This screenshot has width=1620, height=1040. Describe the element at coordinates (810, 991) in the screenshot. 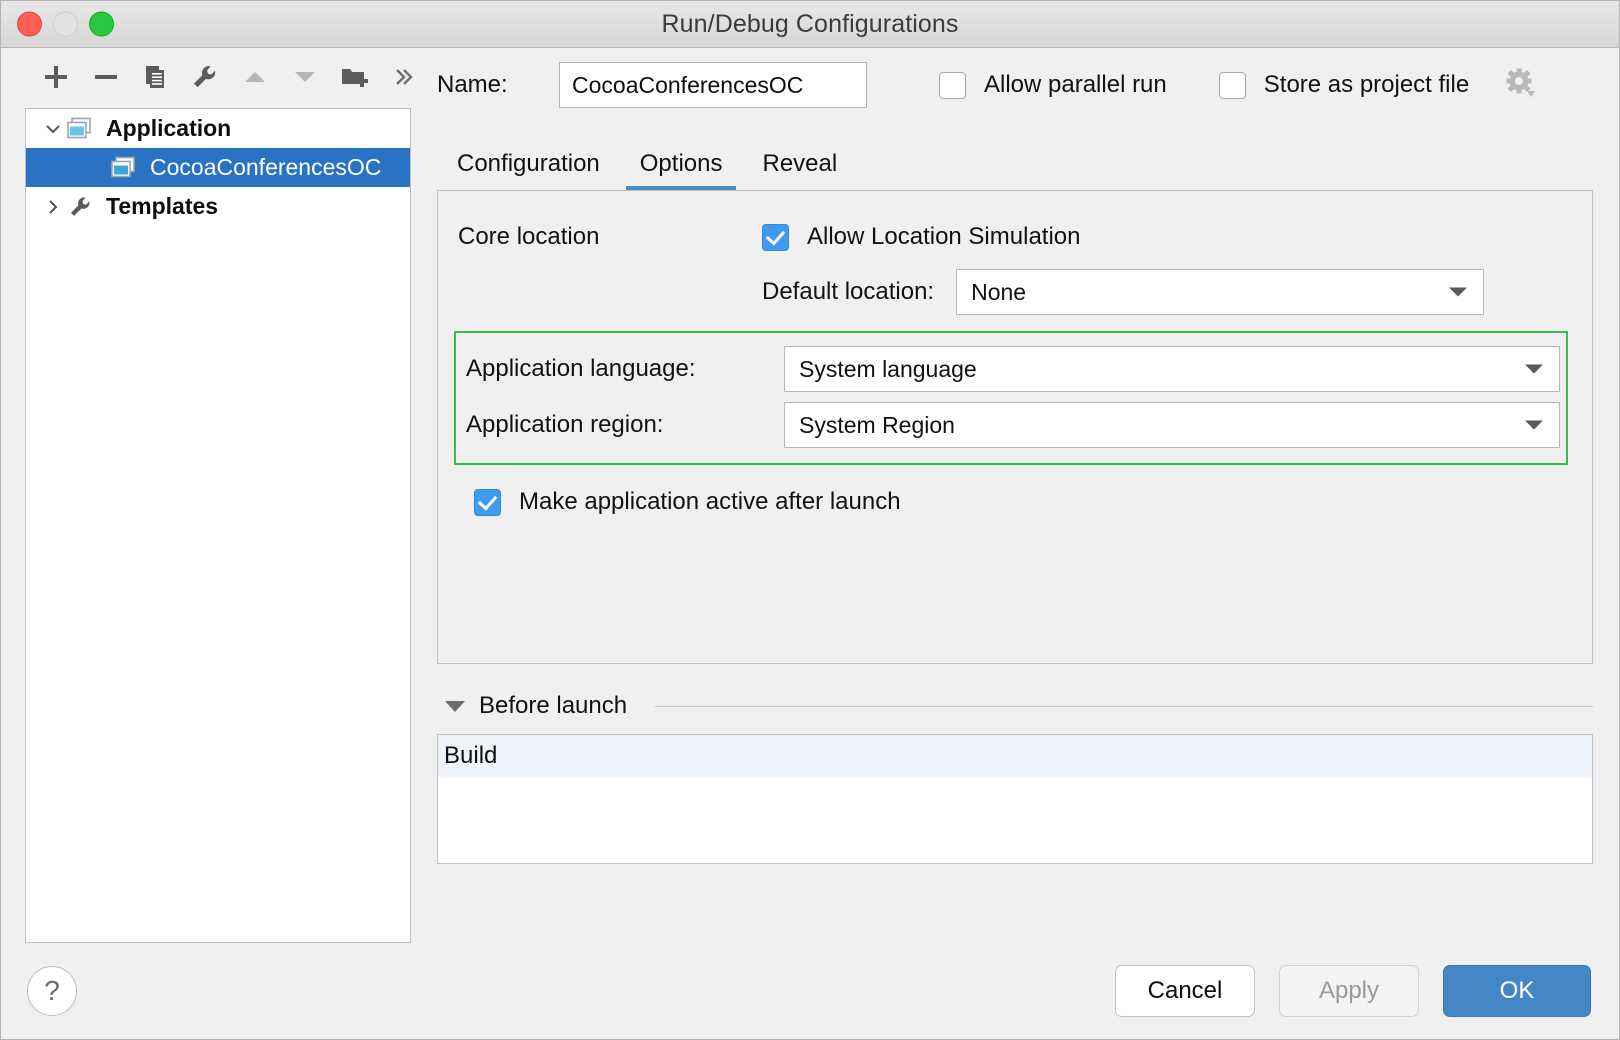

I see `dialog-footer: ? Cancel Apply OK` at that location.